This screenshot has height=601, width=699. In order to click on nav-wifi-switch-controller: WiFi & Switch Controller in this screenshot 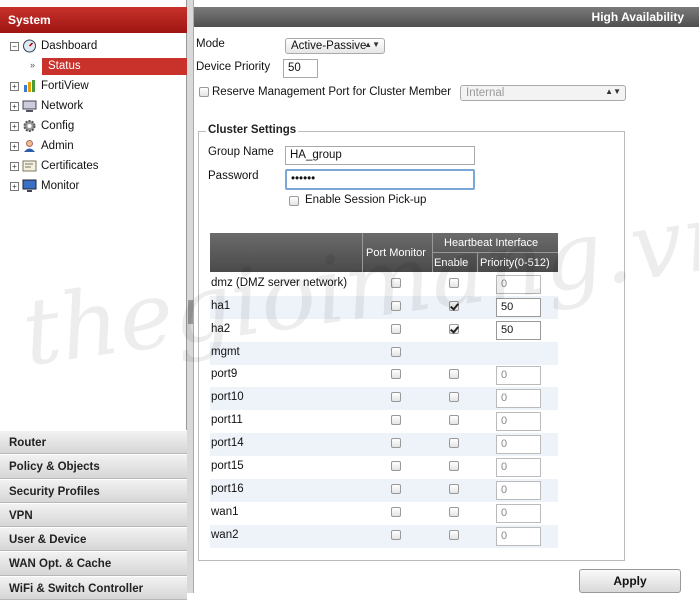, I will do `click(93, 588)`.